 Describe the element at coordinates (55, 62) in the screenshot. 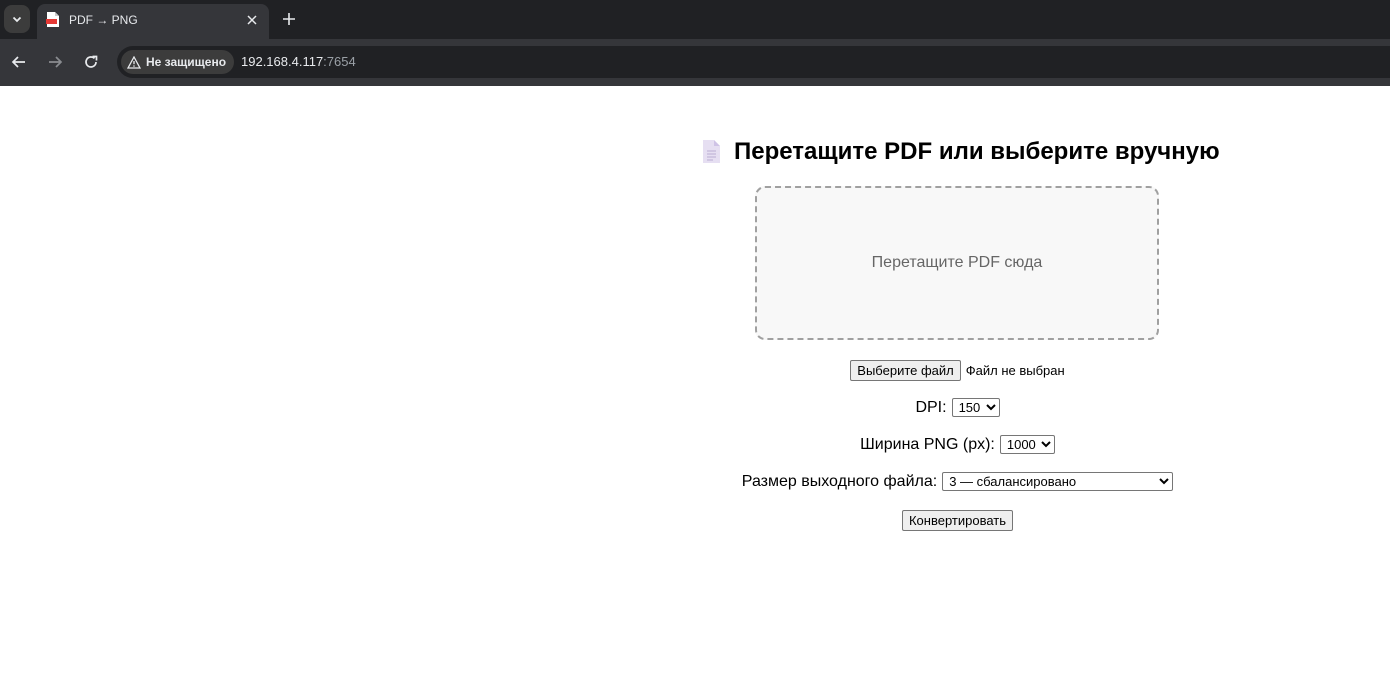

I see `forward-arrow-icon` at that location.